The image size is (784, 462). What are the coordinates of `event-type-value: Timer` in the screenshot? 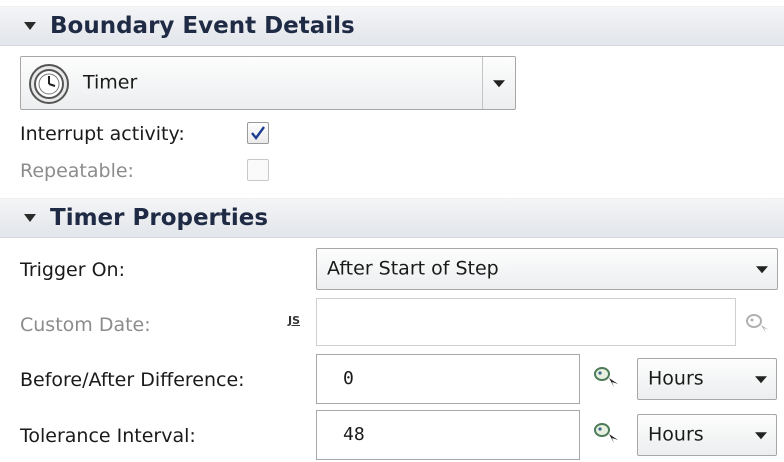 It's located at (110, 82).